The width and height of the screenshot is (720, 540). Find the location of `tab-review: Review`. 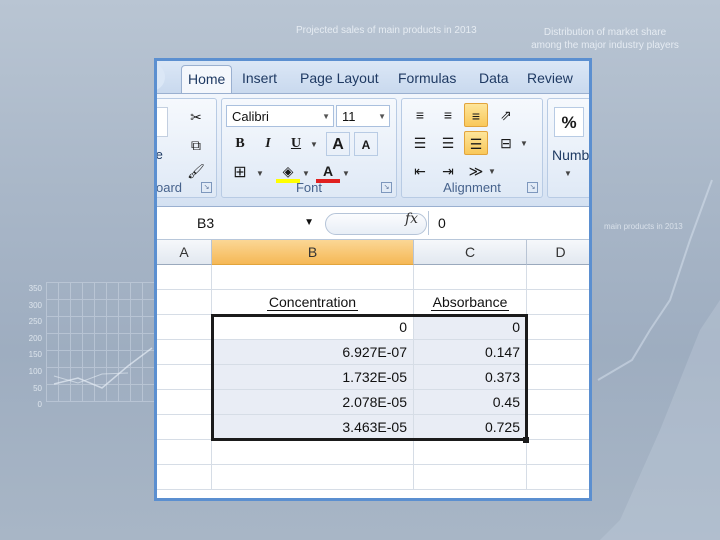

tab-review: Review is located at coordinates (550, 78).